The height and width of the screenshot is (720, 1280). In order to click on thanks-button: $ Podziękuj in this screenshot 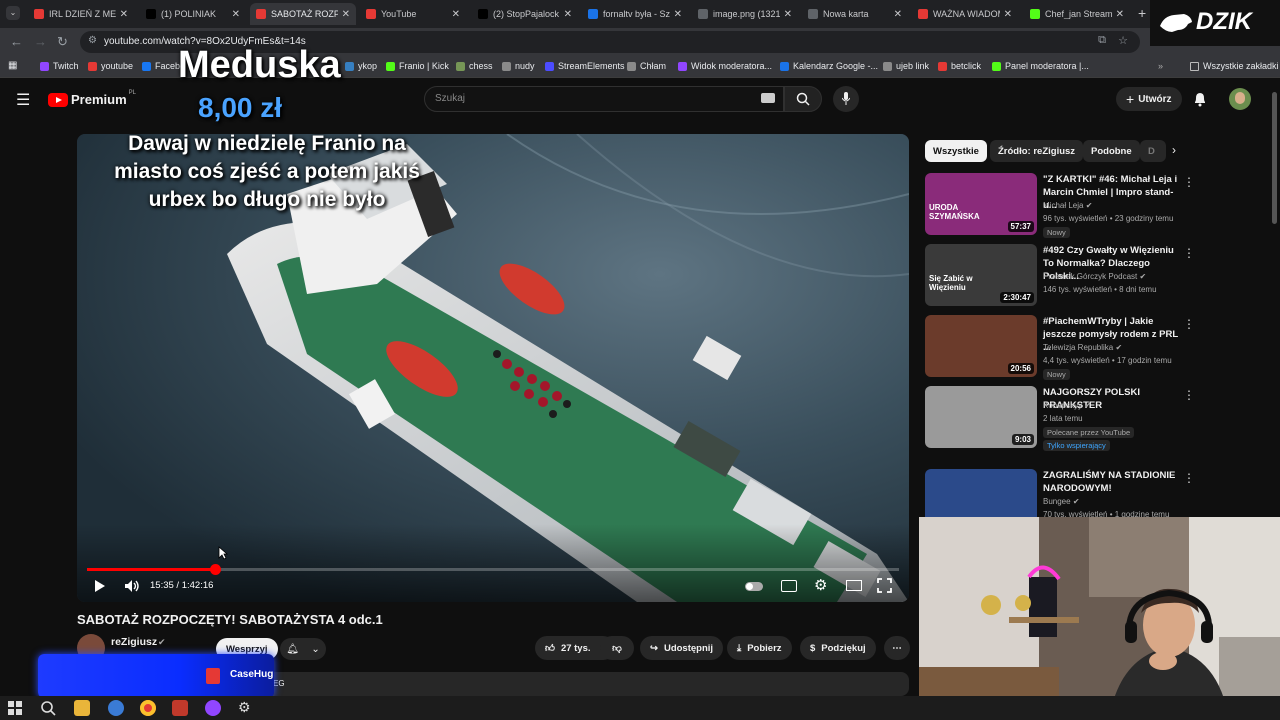, I will do `click(838, 648)`.